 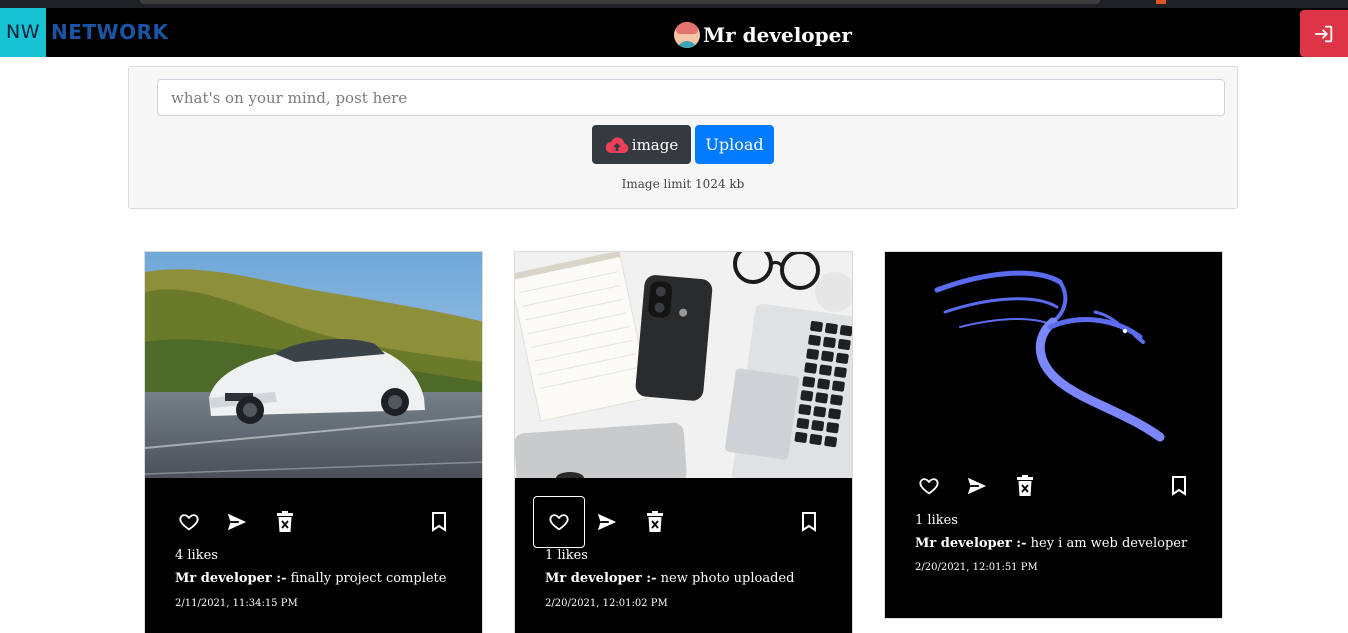 I want to click on avatar-icon, so click(x=687, y=35).